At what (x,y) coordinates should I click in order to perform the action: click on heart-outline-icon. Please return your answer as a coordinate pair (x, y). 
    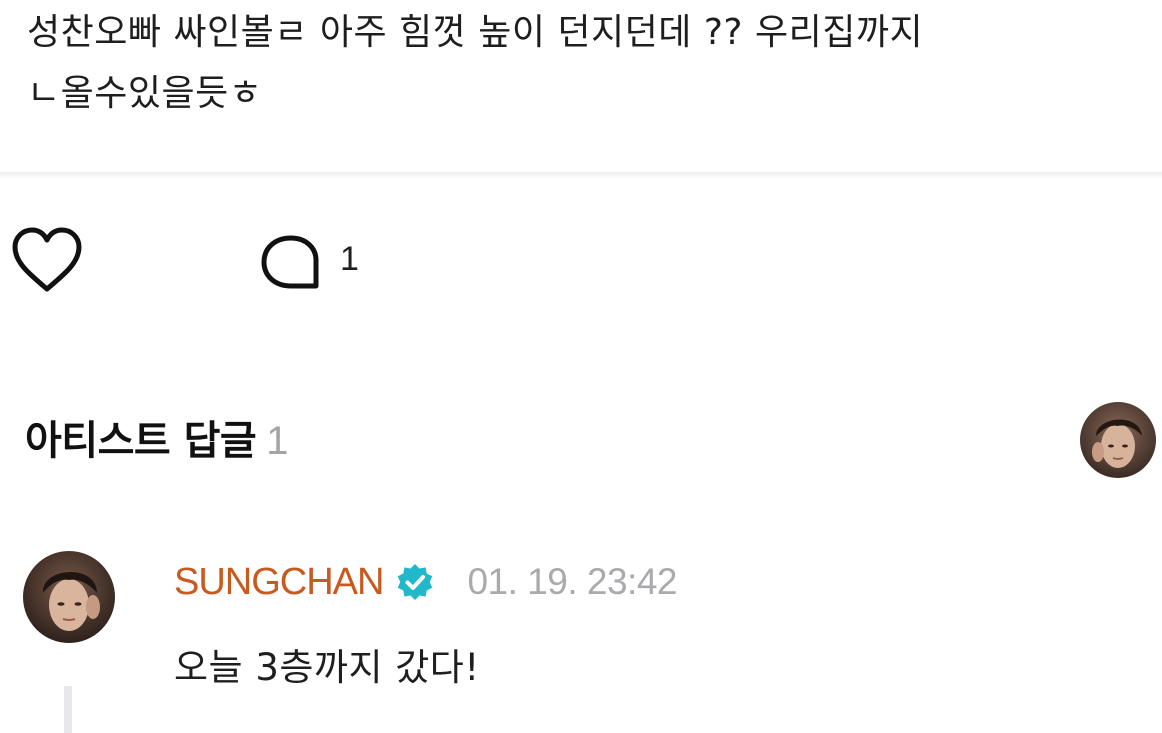
    Looking at the image, I should click on (47, 259).